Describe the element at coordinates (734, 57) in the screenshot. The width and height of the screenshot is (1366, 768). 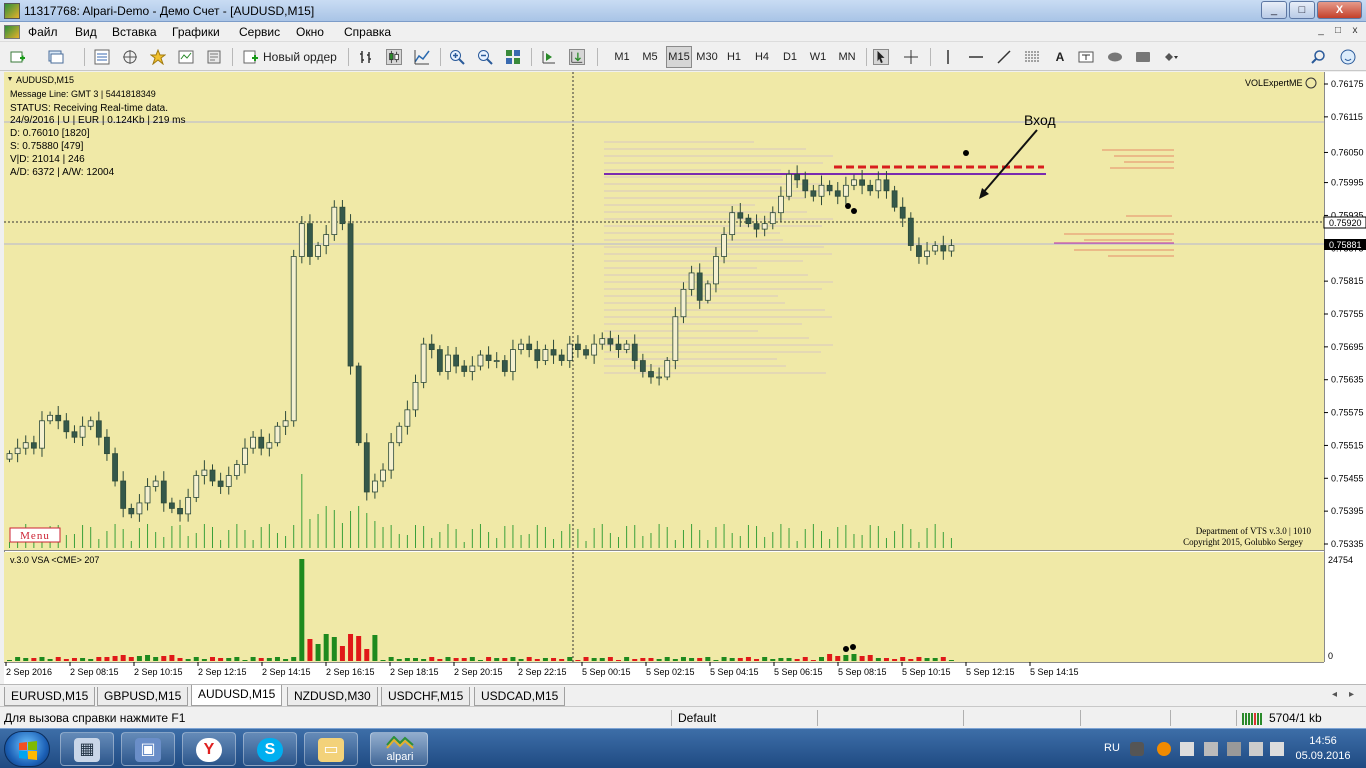
I see `timeframe-h1-button: H1` at that location.